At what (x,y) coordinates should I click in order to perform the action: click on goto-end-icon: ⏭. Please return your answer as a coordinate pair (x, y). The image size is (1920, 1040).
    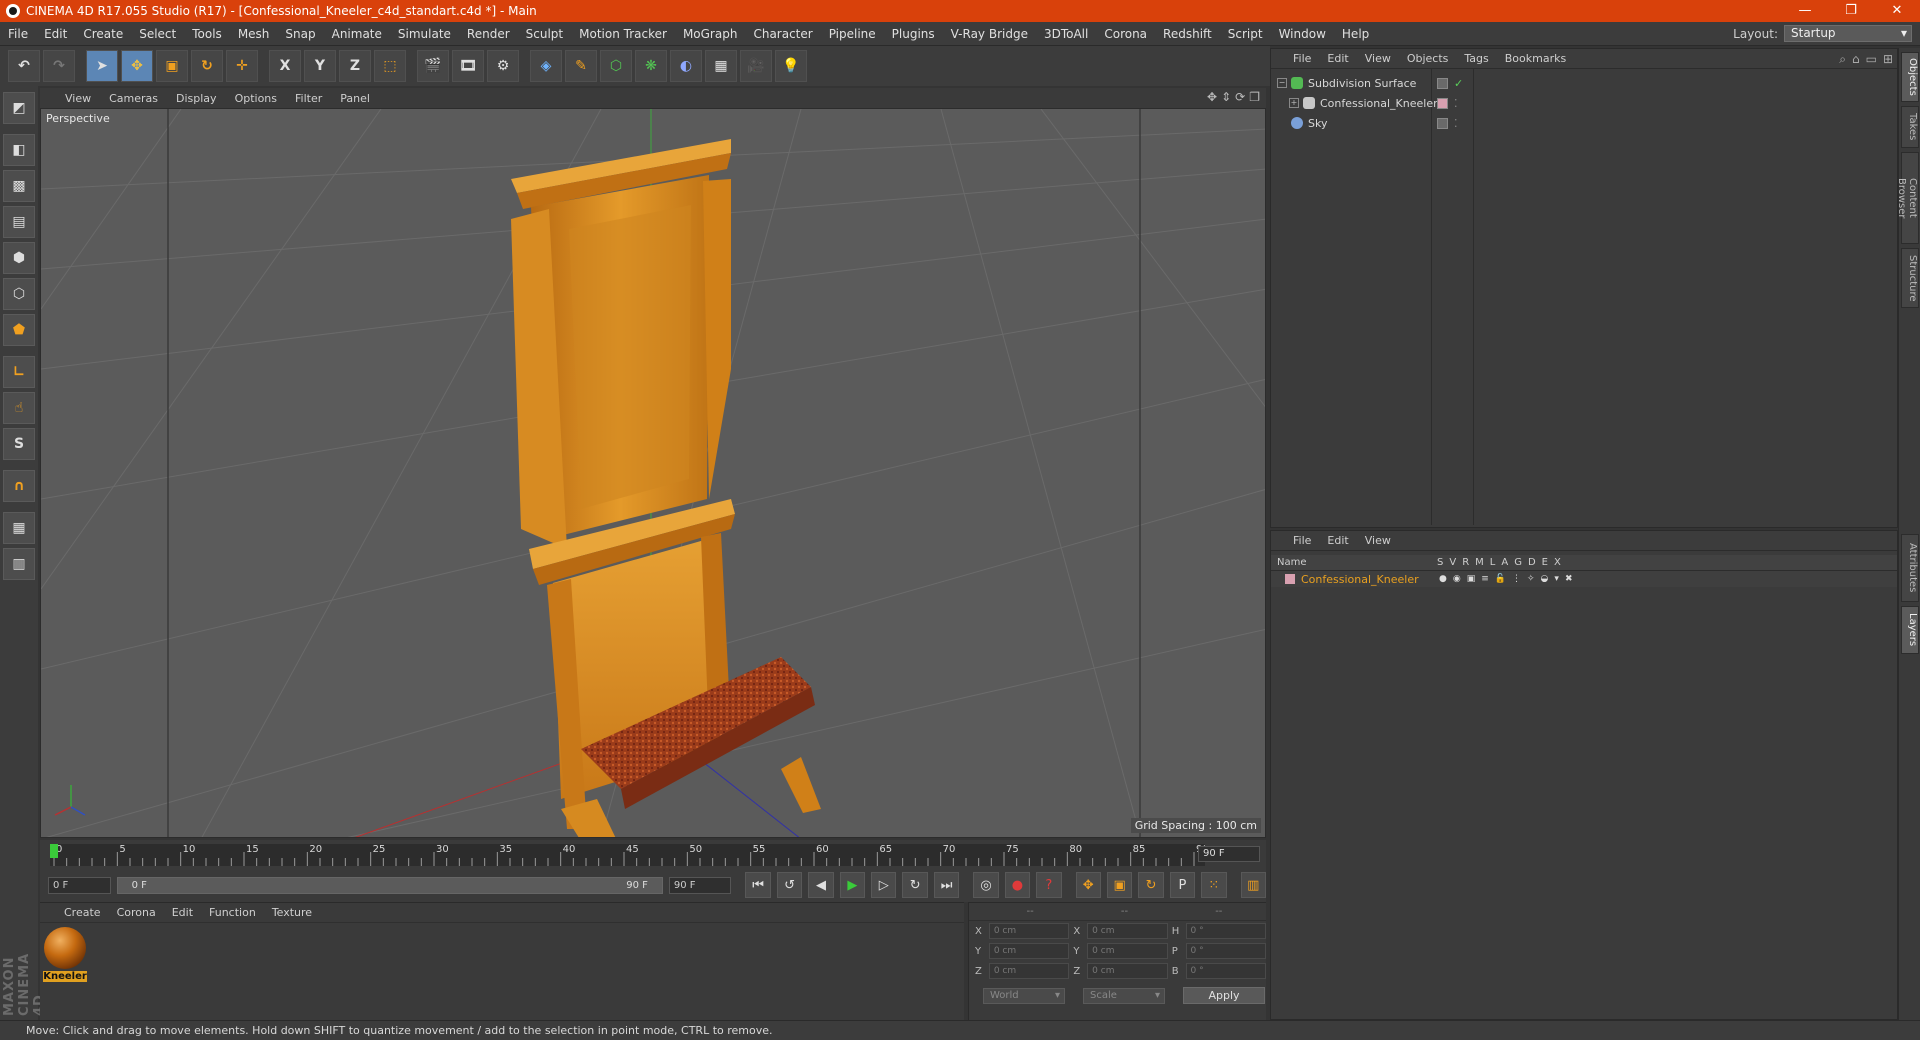
    Looking at the image, I should click on (946, 885).